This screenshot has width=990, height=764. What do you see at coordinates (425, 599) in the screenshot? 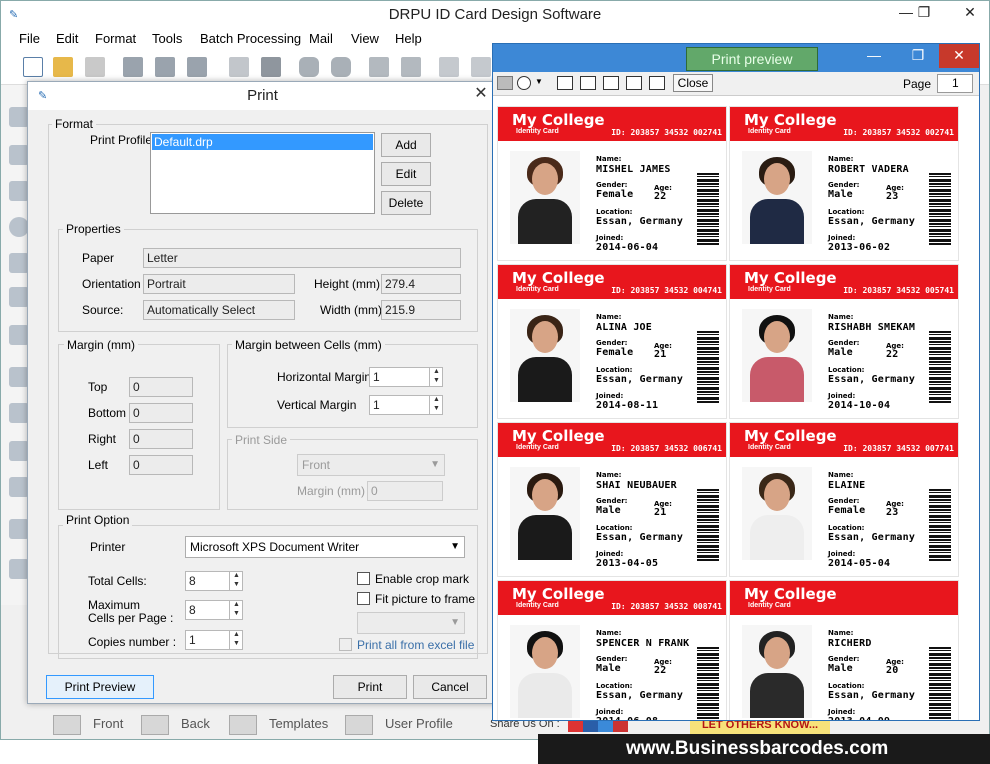
I see `fit-picture-label: Fit picture to frame` at bounding box center [425, 599].